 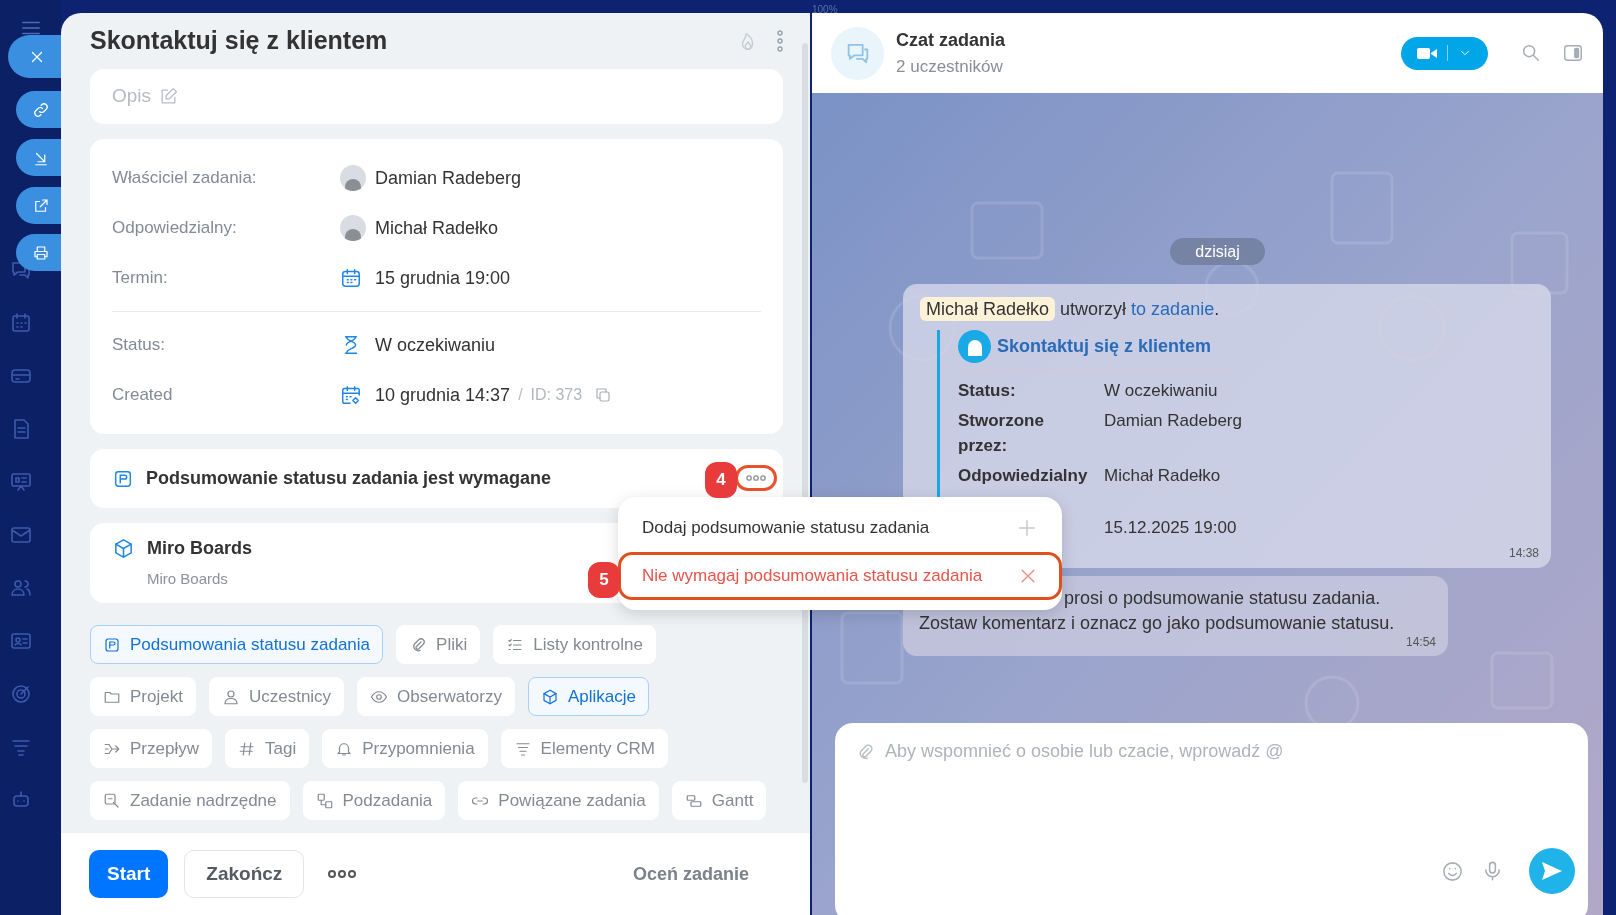 I want to click on field-value: 10 grudnia 14:37, so click(x=443, y=395).